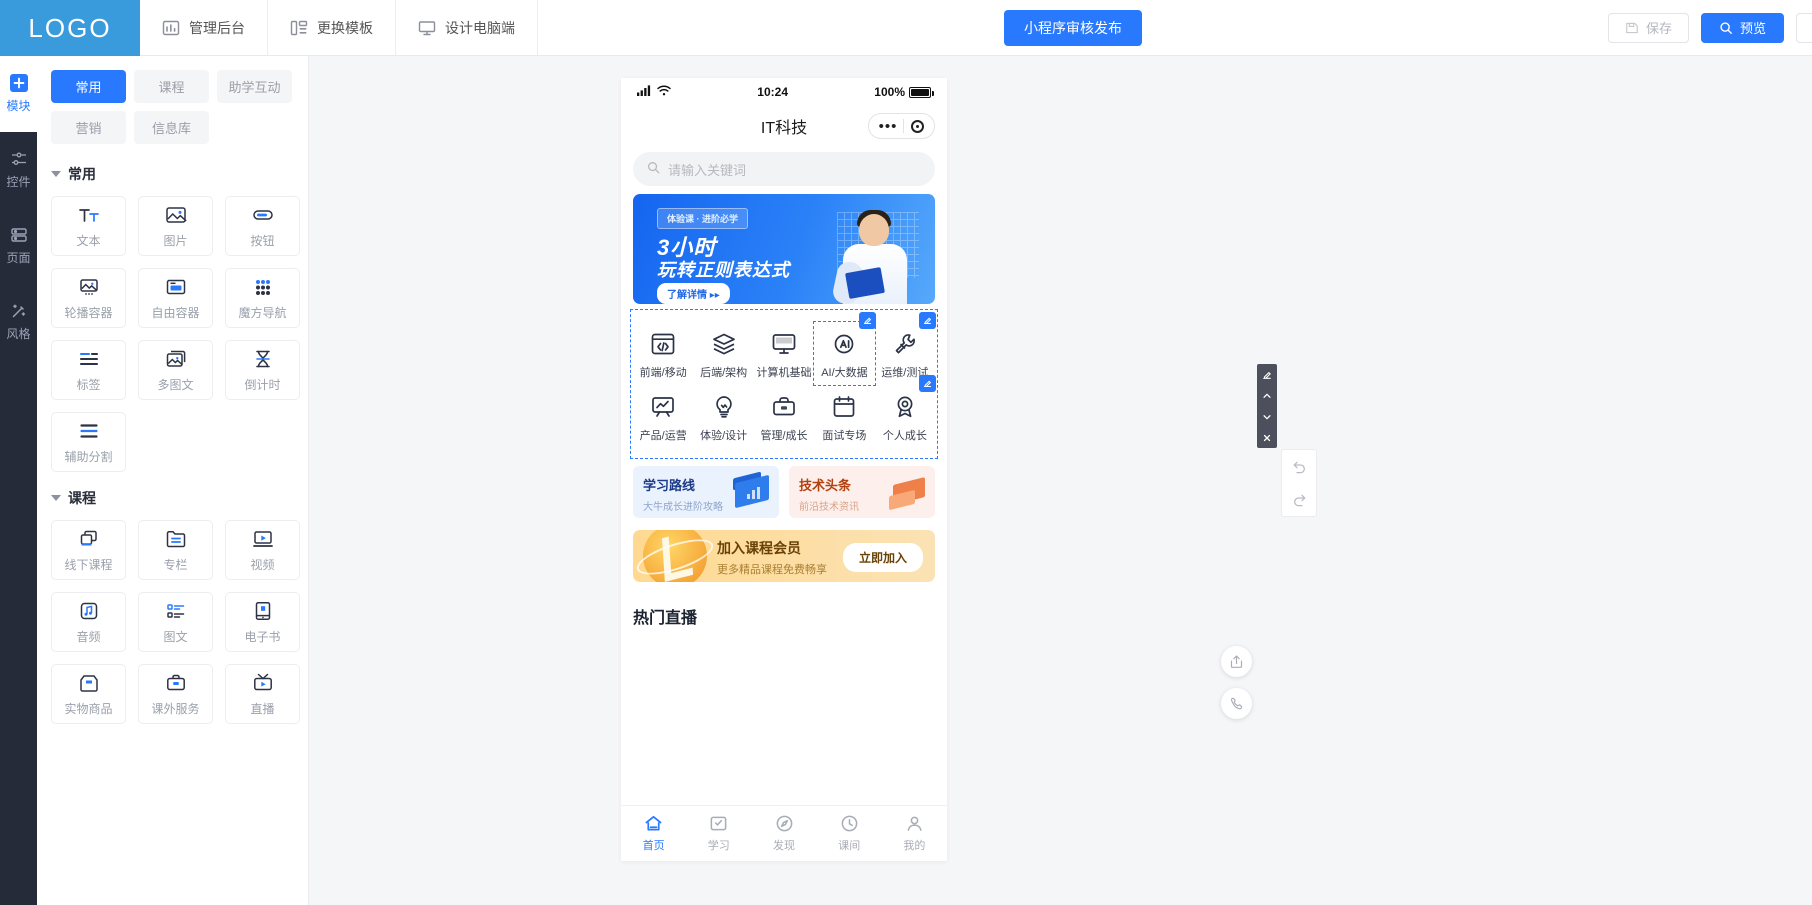 The height and width of the screenshot is (905, 1812). Describe the element at coordinates (917, 126) in the screenshot. I see `target-icon` at that location.